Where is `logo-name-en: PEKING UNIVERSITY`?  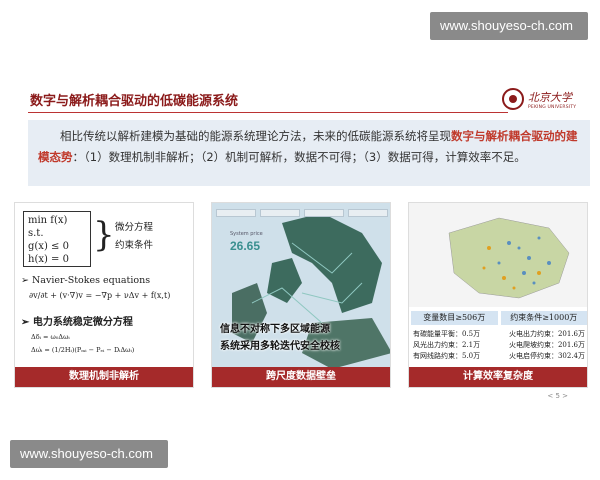
logo-name-en: PEKING UNIVERSITY is located at coordinates (552, 107).